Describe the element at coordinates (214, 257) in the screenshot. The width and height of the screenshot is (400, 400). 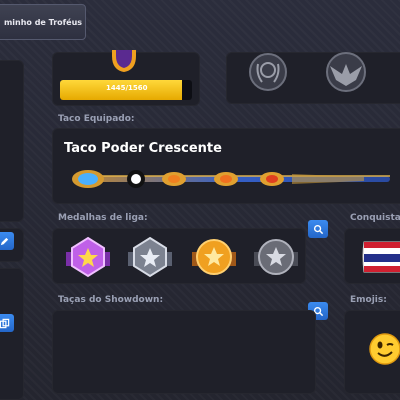
I see `gold-star-medal-icon` at that location.